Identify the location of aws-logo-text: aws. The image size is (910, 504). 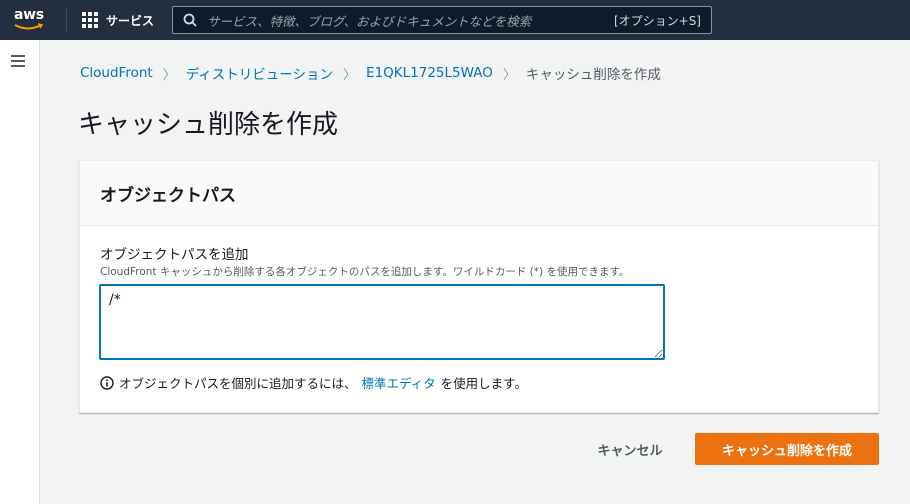
(29, 15).